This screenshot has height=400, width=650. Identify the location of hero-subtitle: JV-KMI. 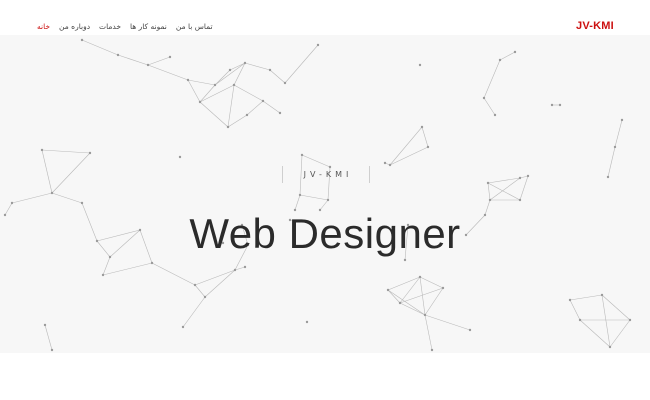
(328, 174).